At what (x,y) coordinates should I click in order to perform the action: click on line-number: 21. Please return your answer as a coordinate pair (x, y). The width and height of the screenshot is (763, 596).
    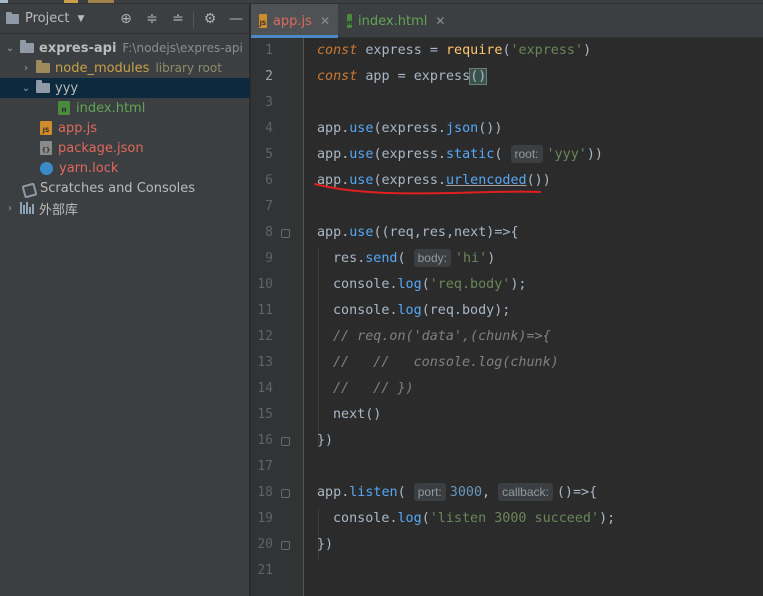
    Looking at the image, I should click on (262, 571).